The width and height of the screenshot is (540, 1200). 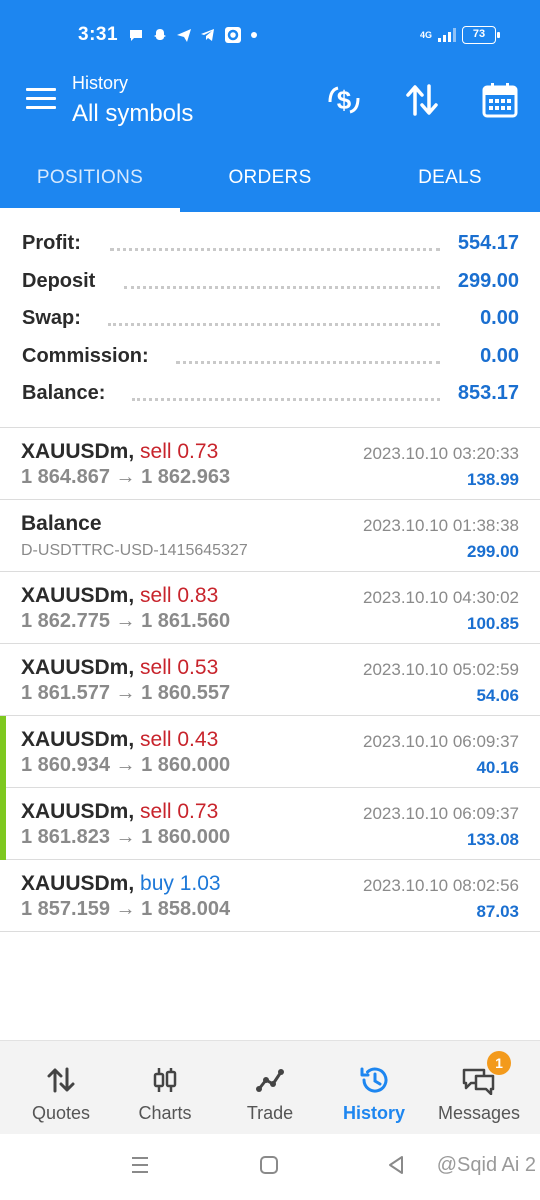 What do you see at coordinates (270, 1080) in the screenshot?
I see `trade-icon` at bounding box center [270, 1080].